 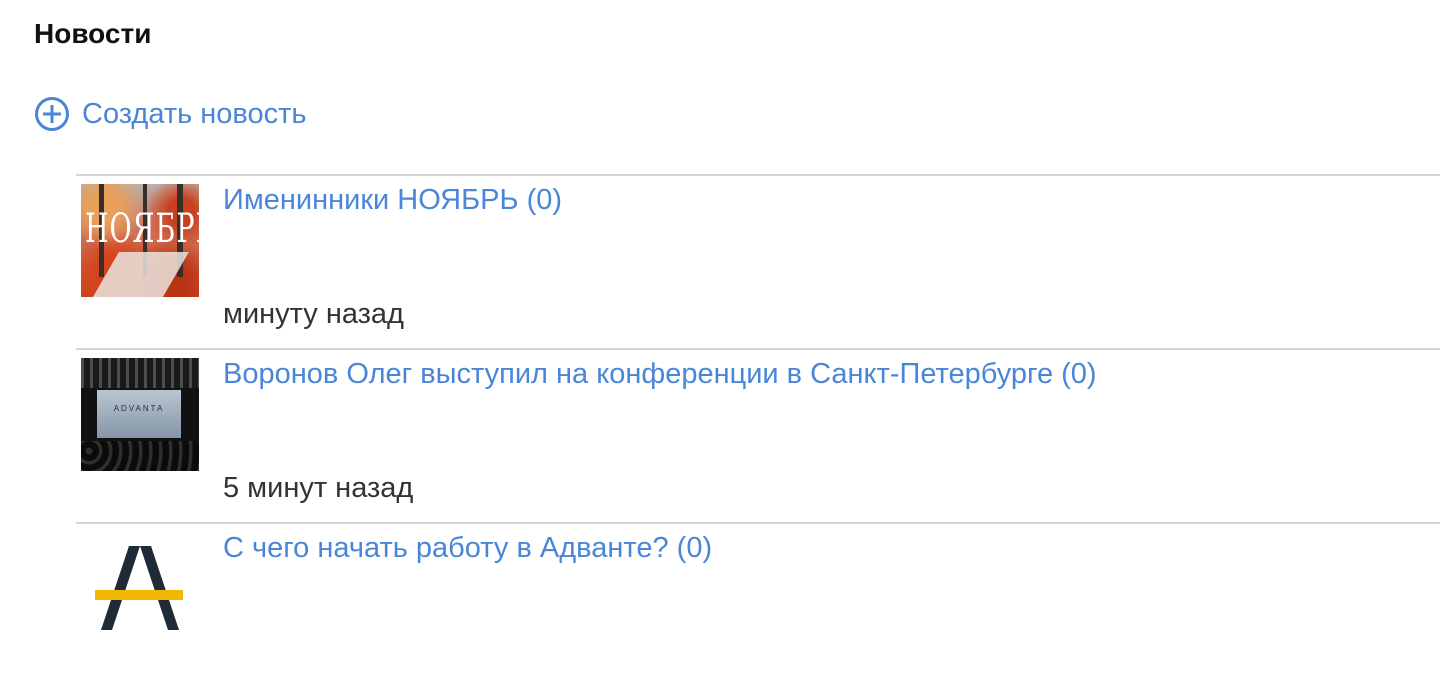 I want to click on news-timestamp: минуту назад, so click(x=313, y=314).